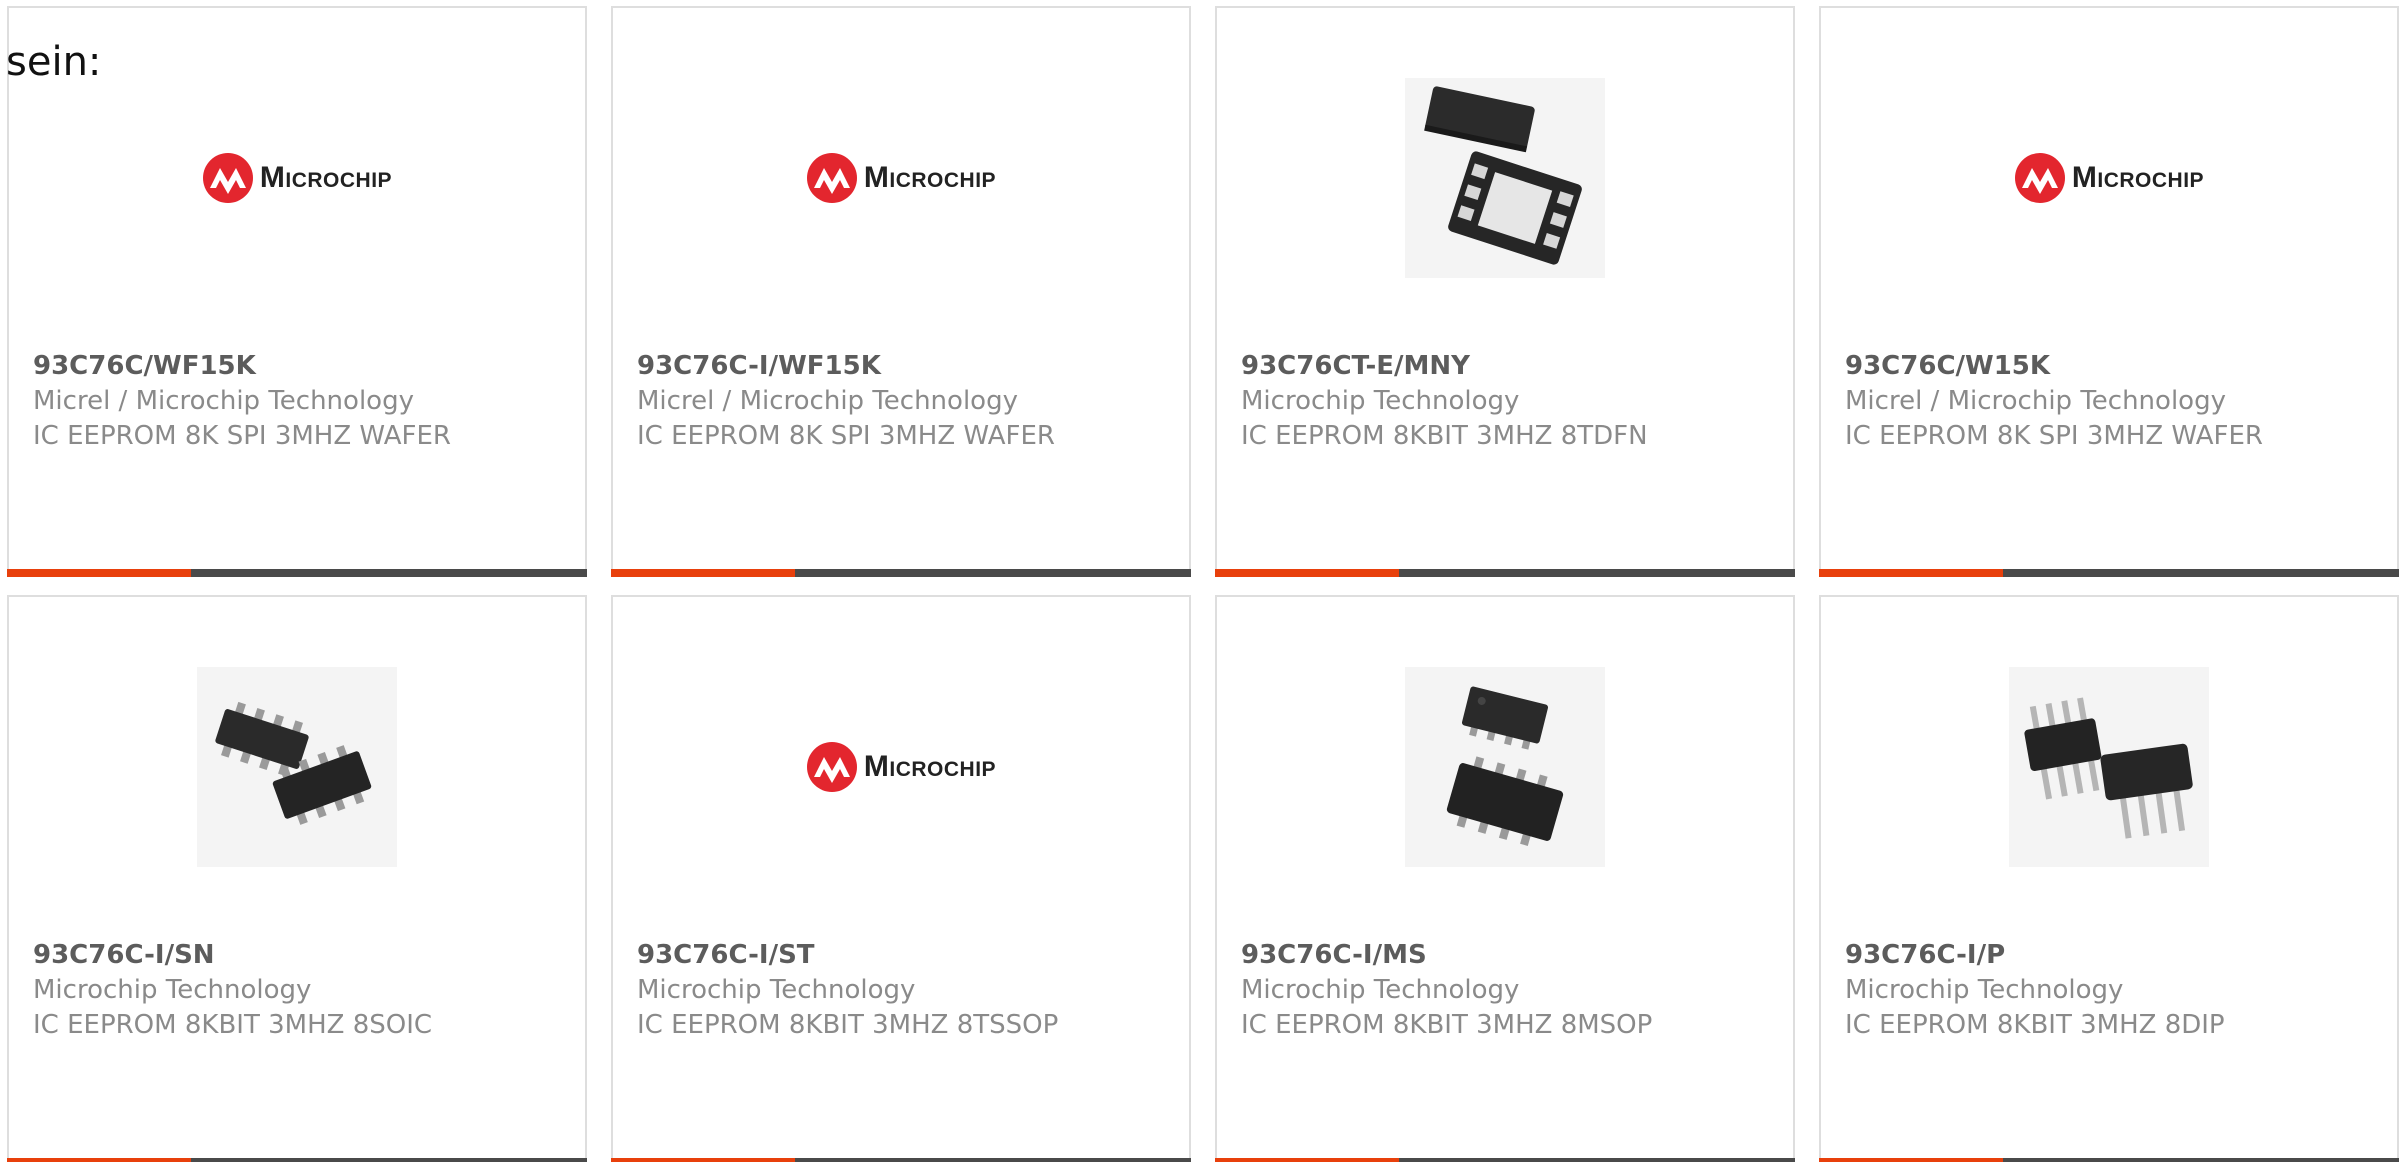 Image resolution: width=2400 pixels, height=1162 pixels. Describe the element at coordinates (2035, 1025) in the screenshot. I see `description: IC EEPROM 8KBIT 3MHZ 8DIP` at that location.